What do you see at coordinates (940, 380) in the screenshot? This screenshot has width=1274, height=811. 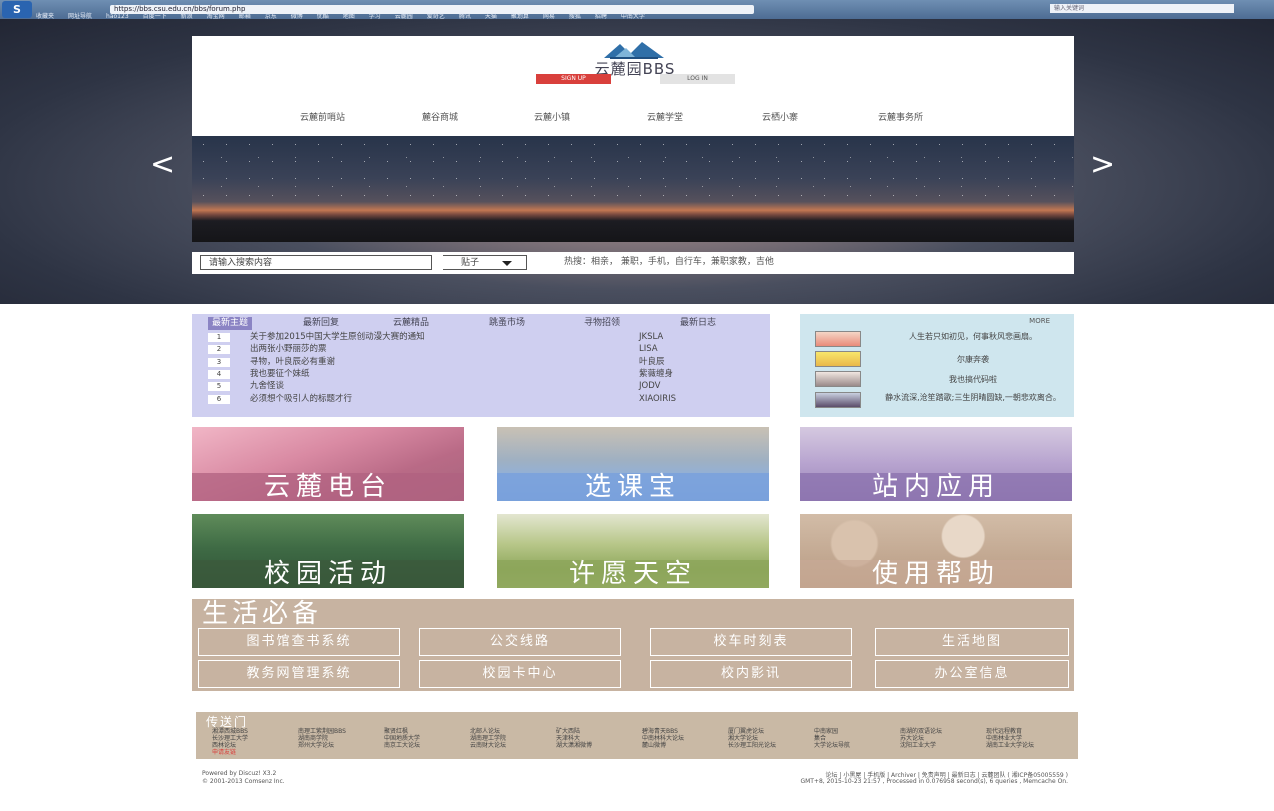 I see `user-row: 我也搞代码啦` at bounding box center [940, 380].